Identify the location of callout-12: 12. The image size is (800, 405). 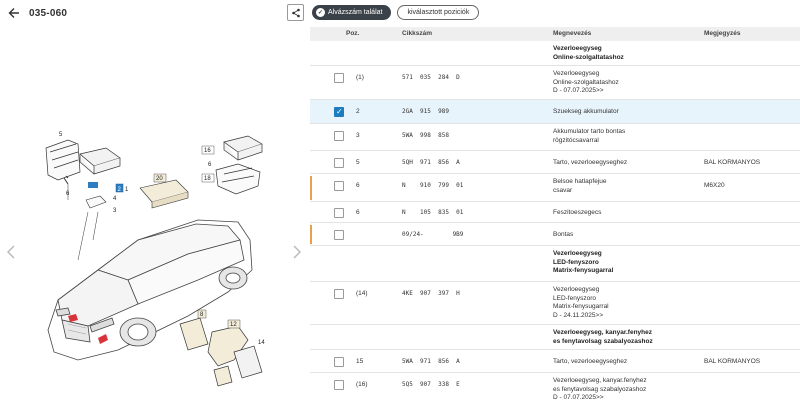
(233, 325).